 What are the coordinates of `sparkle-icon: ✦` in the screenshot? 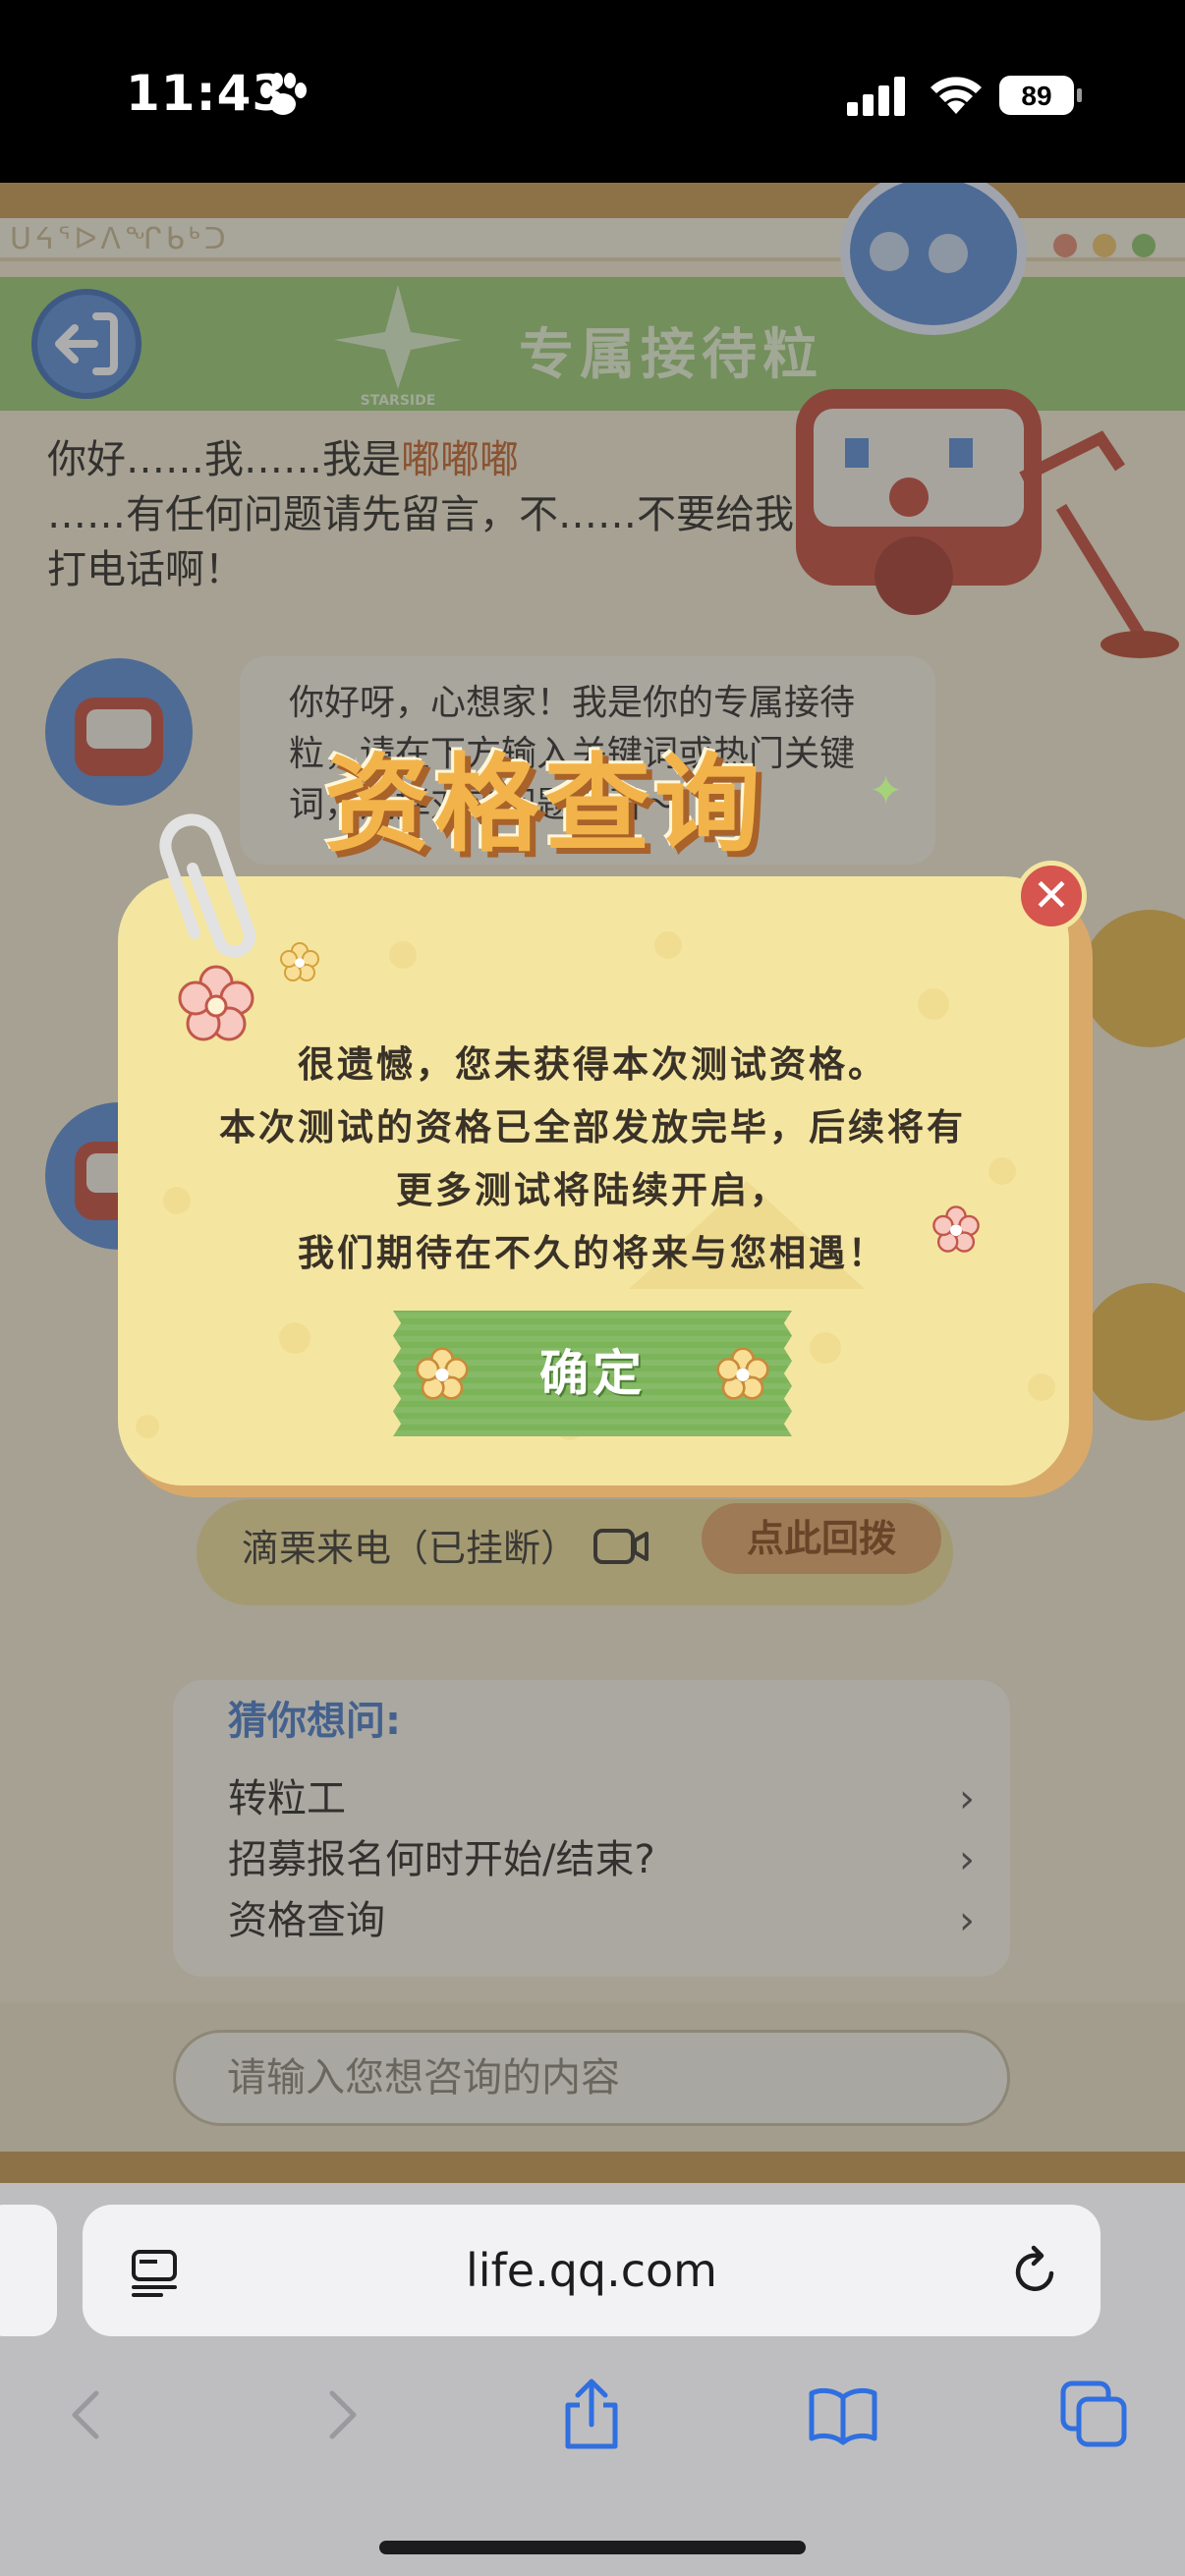 It's located at (887, 790).